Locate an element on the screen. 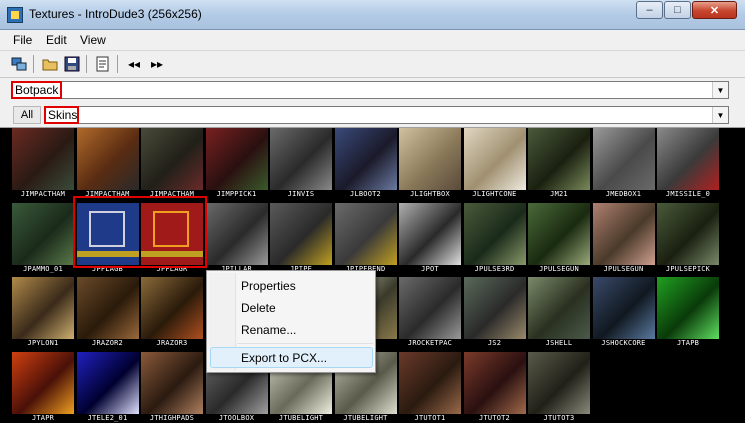 The image size is (745, 423). texture-label: JRAZOR3 is located at coordinates (172, 343).